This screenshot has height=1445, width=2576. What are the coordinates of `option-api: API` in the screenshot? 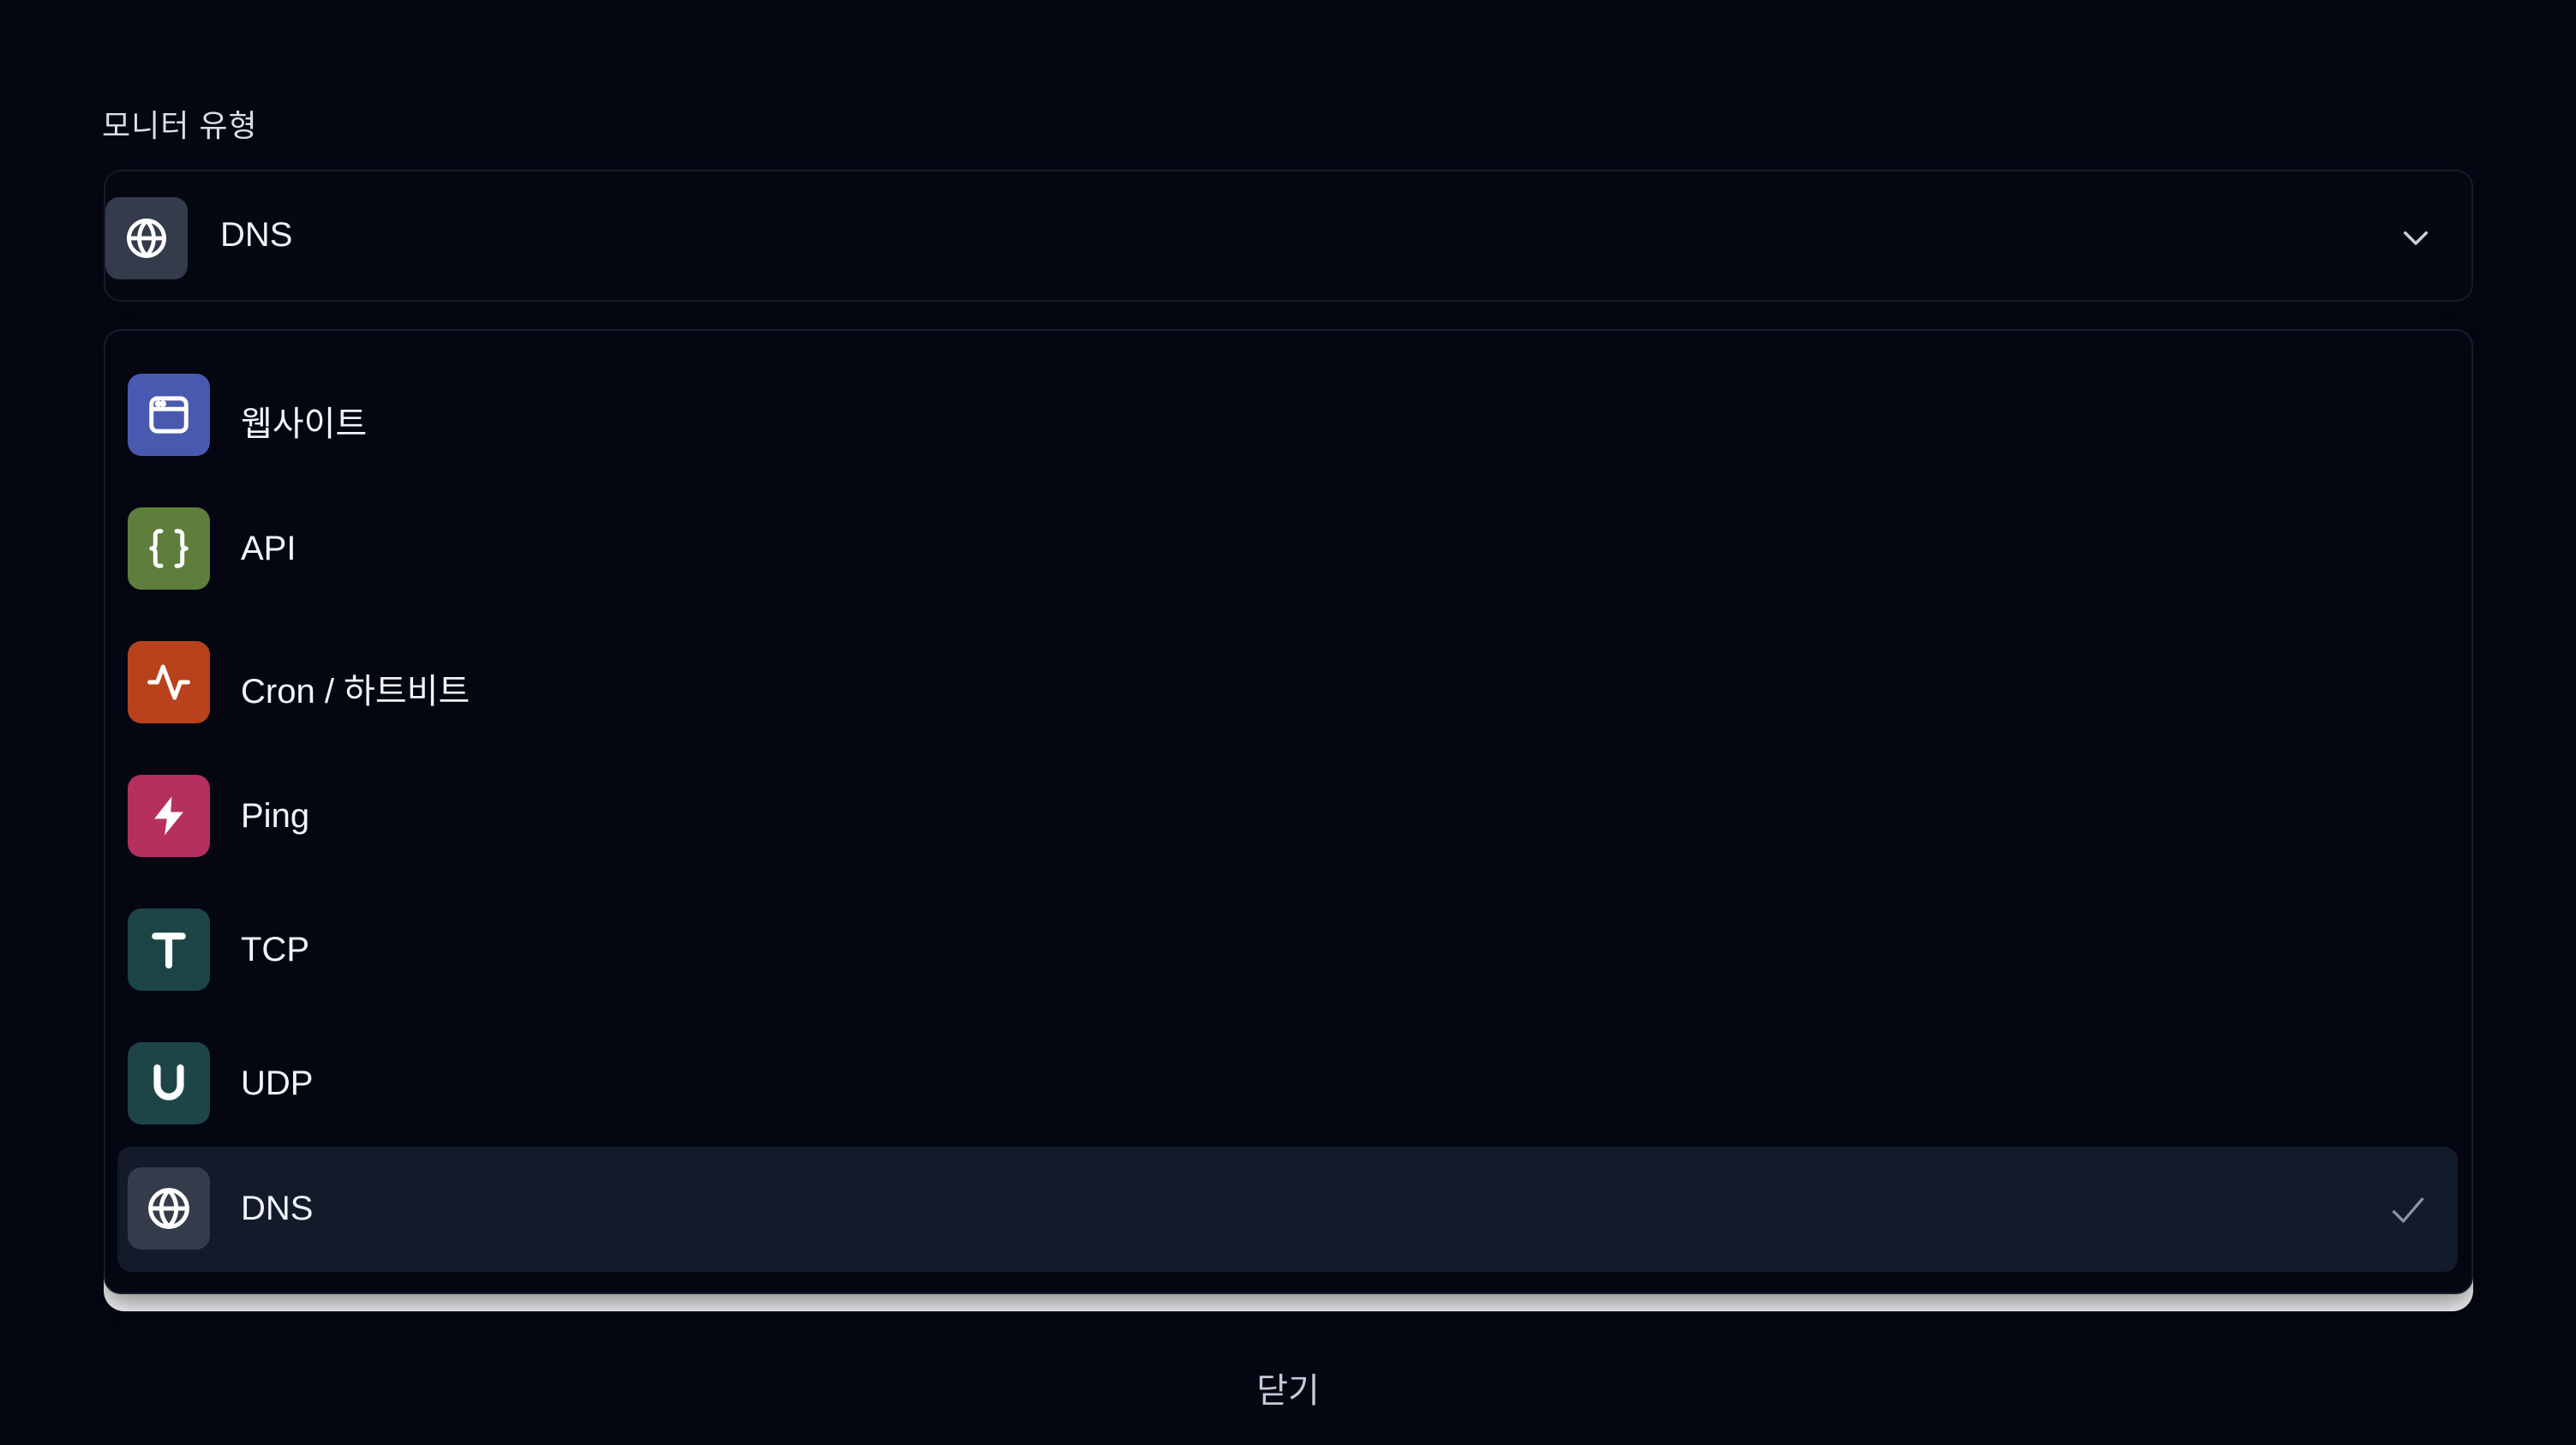 It's located at (1287, 549).